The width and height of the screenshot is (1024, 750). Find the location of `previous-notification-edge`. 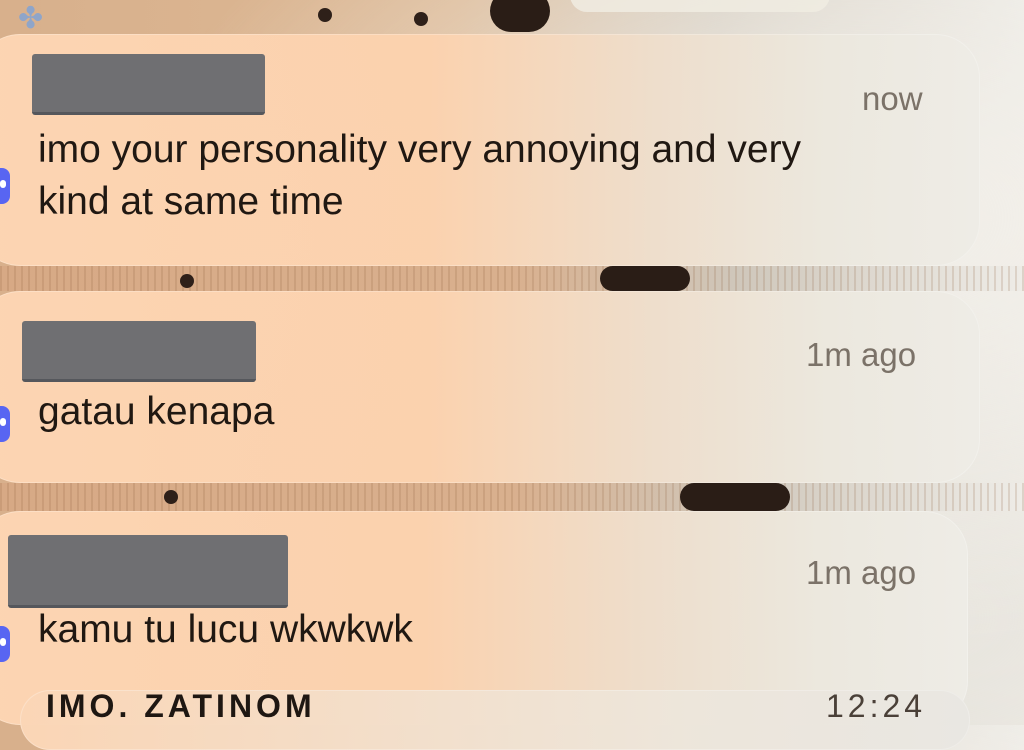

previous-notification-edge is located at coordinates (700, 6).